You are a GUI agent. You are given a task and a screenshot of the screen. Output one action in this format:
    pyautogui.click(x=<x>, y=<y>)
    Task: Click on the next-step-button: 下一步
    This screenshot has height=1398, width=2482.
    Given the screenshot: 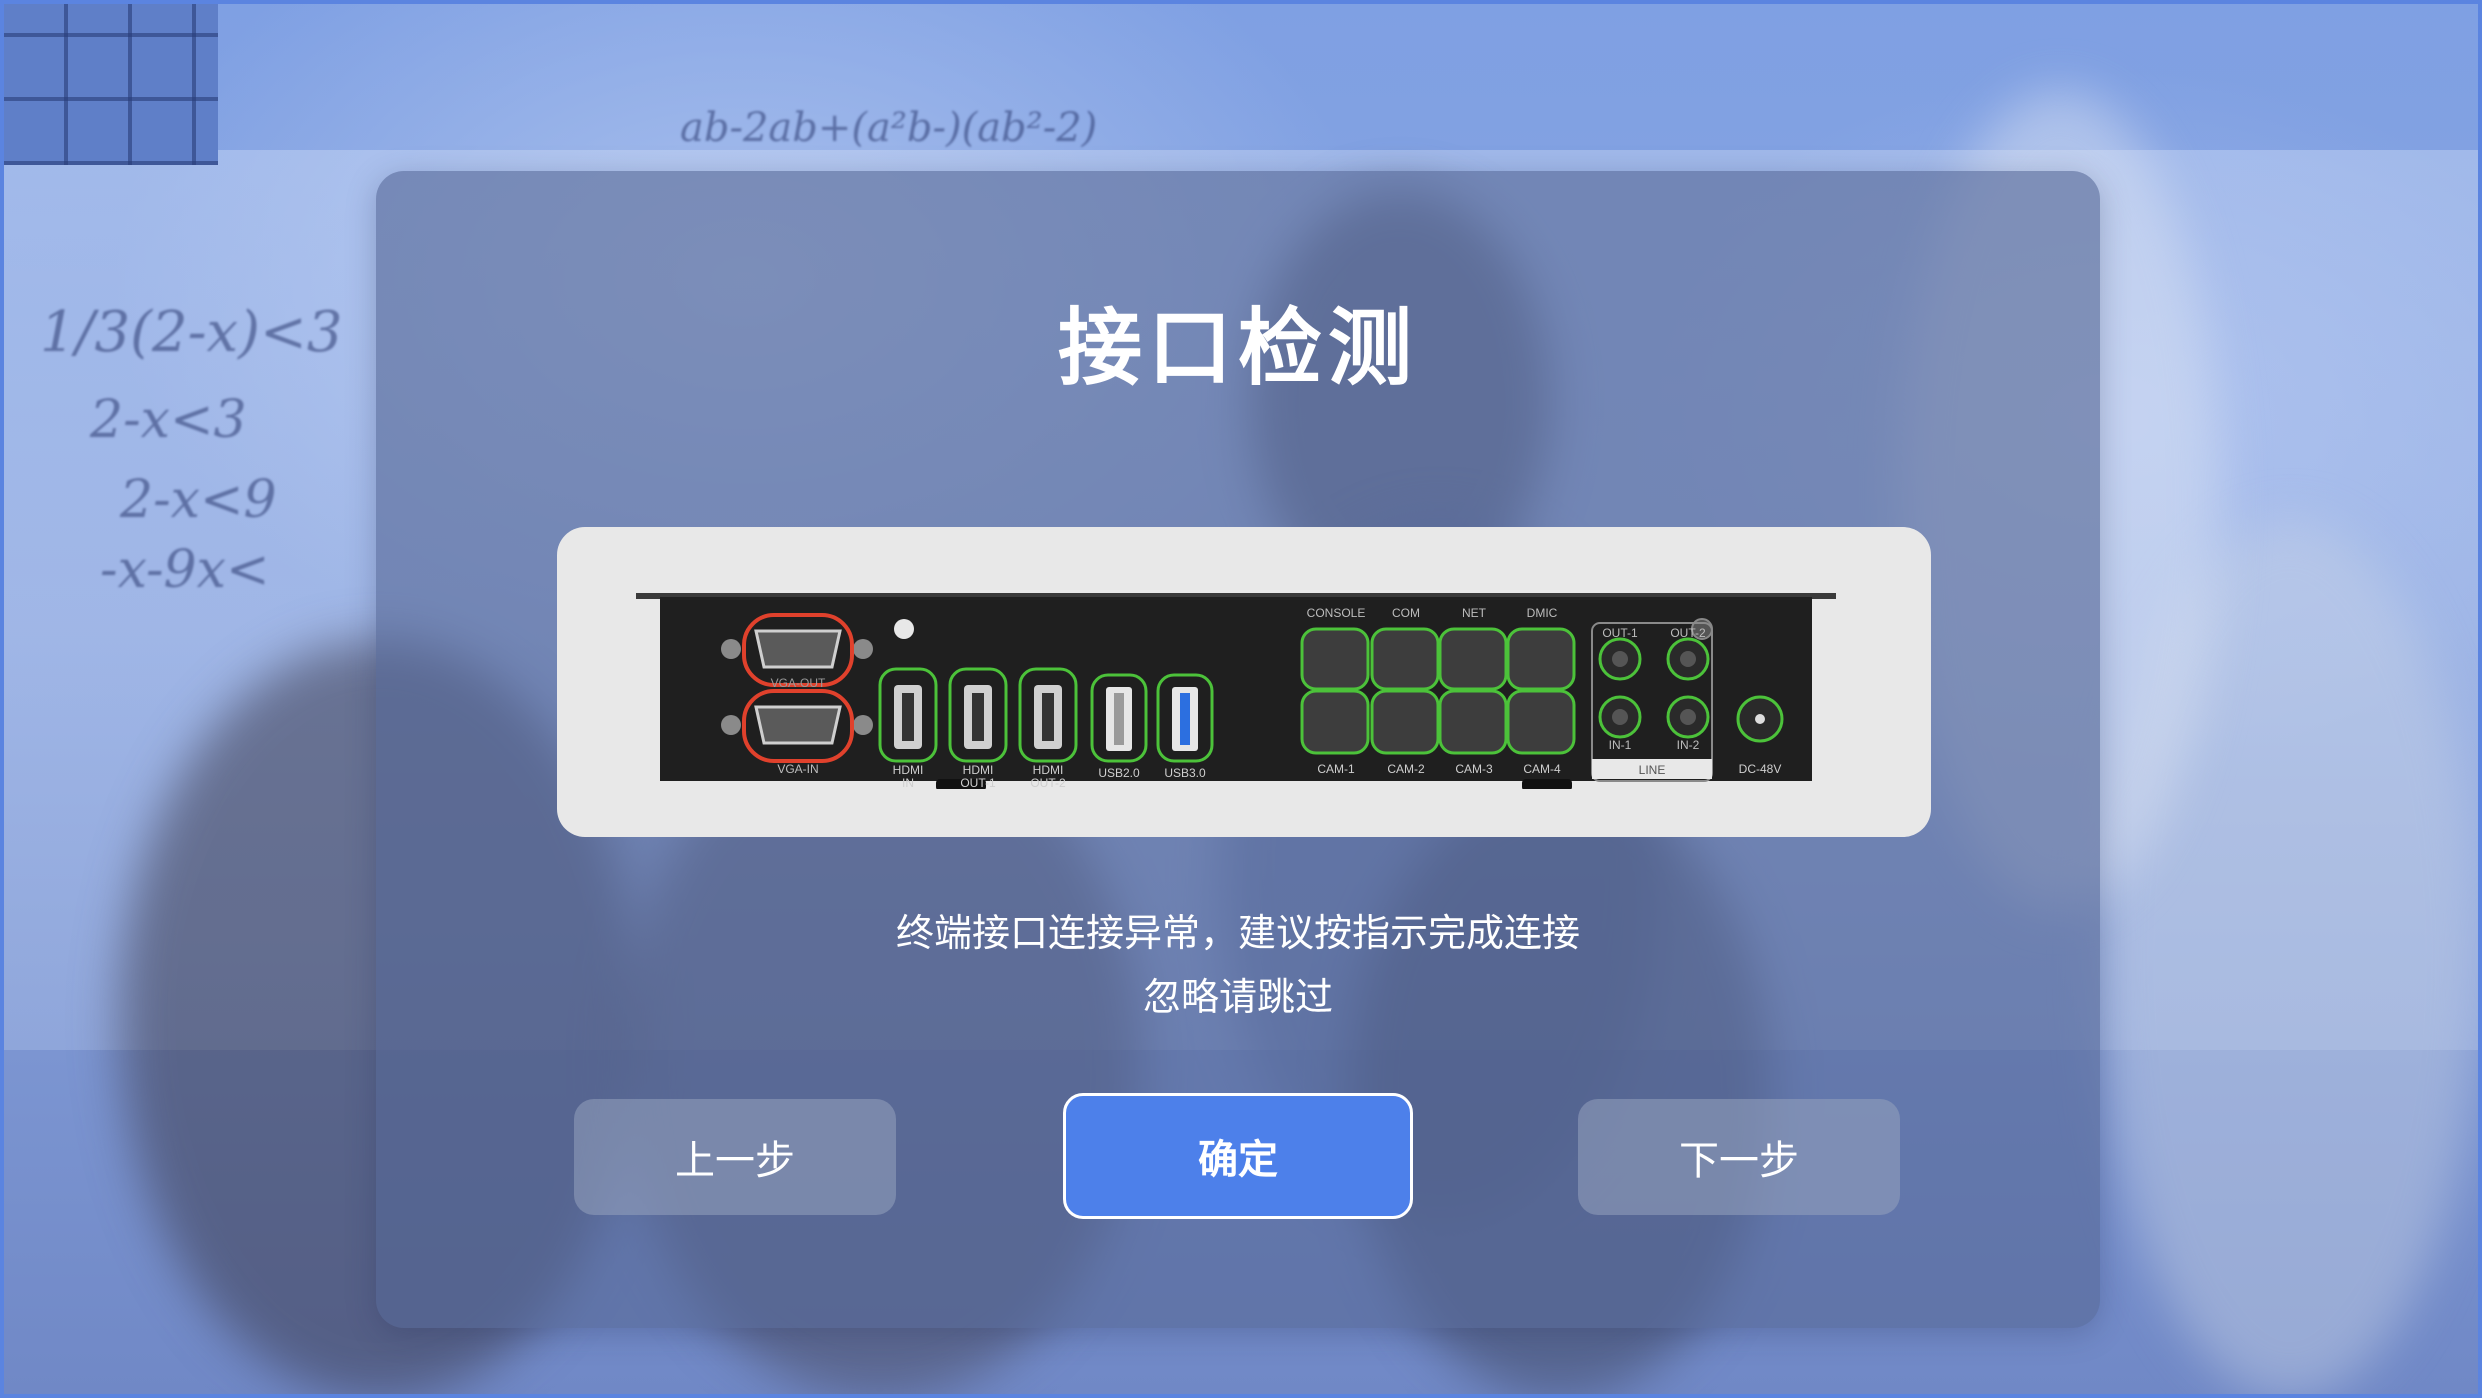 What is the action you would take?
    pyautogui.click(x=1739, y=1157)
    